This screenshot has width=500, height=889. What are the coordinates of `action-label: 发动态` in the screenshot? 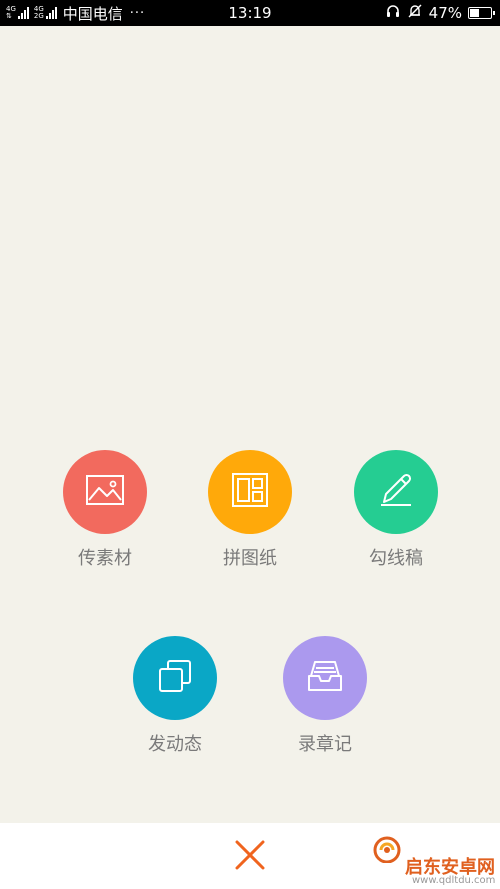 It's located at (175, 744).